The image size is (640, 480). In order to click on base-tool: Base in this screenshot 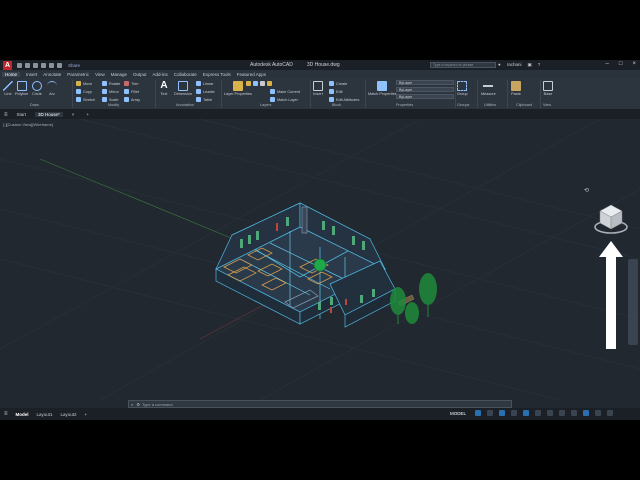, I will do `click(548, 88)`.